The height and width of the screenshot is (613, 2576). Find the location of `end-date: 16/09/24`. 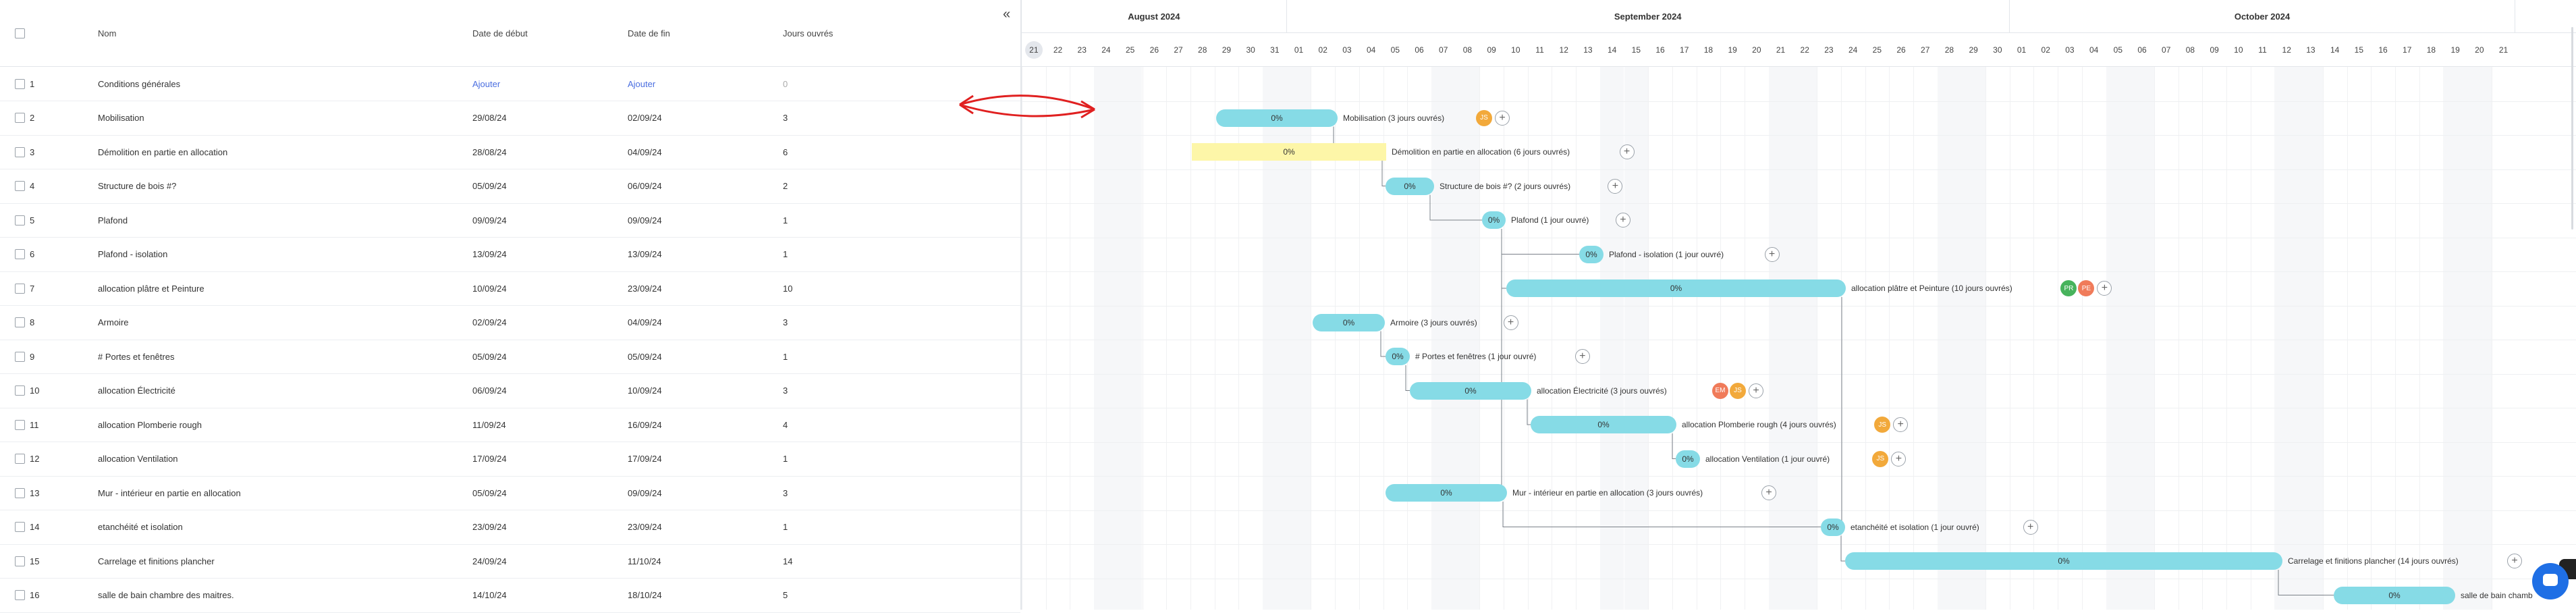

end-date: 16/09/24 is located at coordinates (702, 425).